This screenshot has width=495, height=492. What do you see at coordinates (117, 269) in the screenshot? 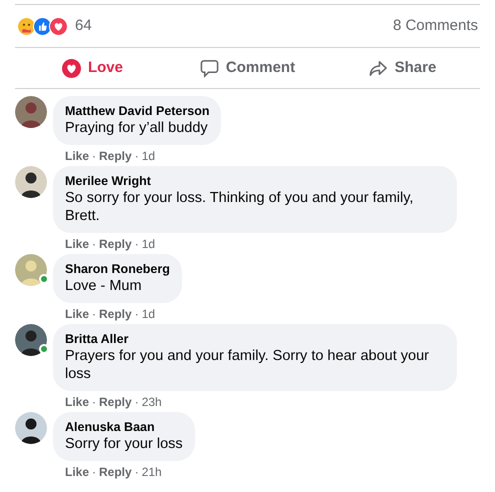
I see `commenter-name: Sharon Roneberg` at bounding box center [117, 269].